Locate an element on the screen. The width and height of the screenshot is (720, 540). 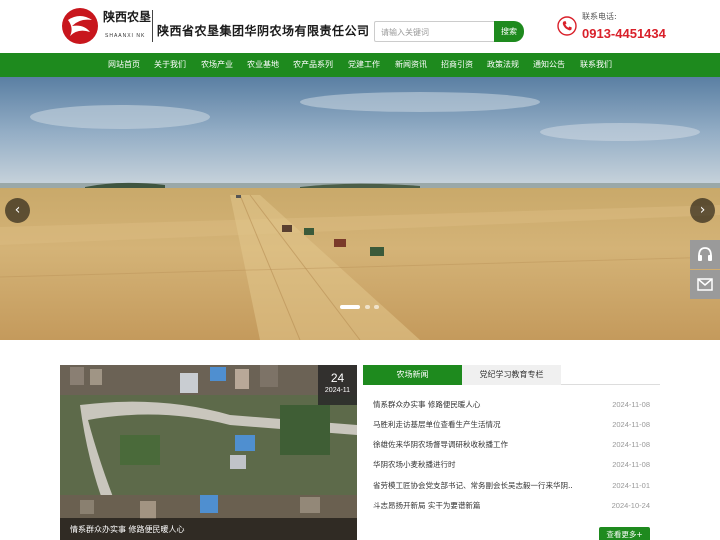
news-item: 华阴农场小麦秋播进行时 2024-11-08 is located at coordinates (511, 465).